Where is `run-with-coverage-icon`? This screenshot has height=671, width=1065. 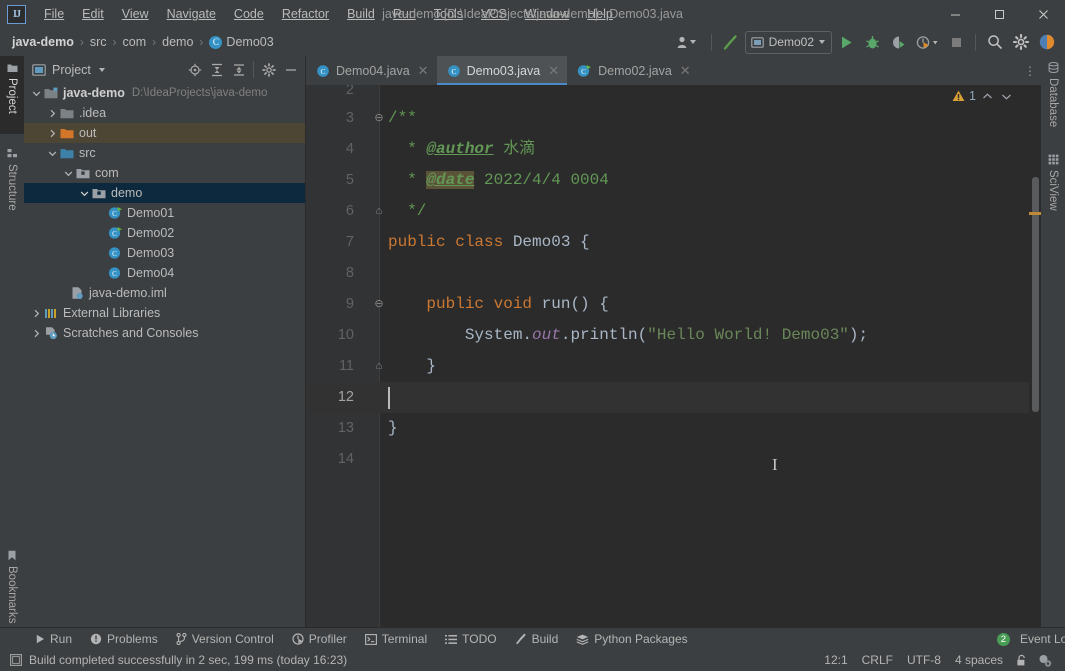
run-with-coverage-icon is located at coordinates (898, 42).